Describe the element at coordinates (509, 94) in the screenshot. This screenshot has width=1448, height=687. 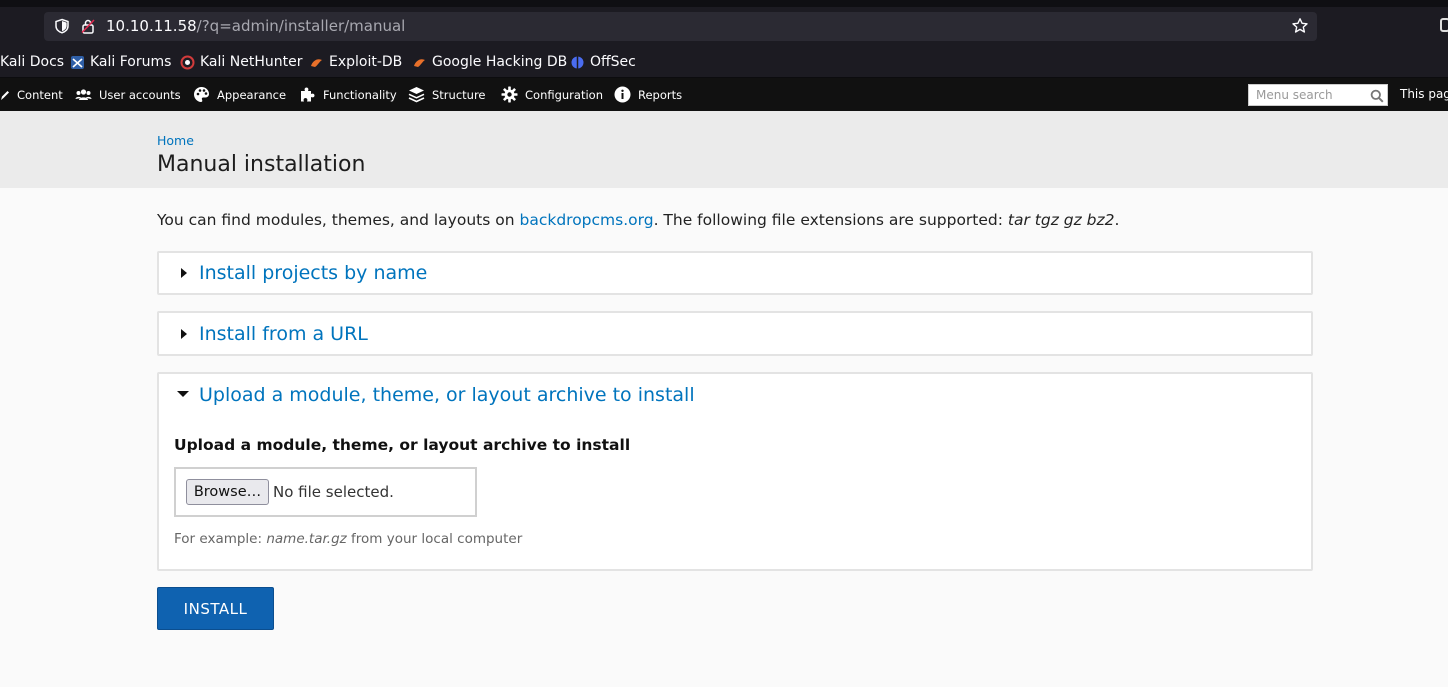
I see `gear-icon` at that location.